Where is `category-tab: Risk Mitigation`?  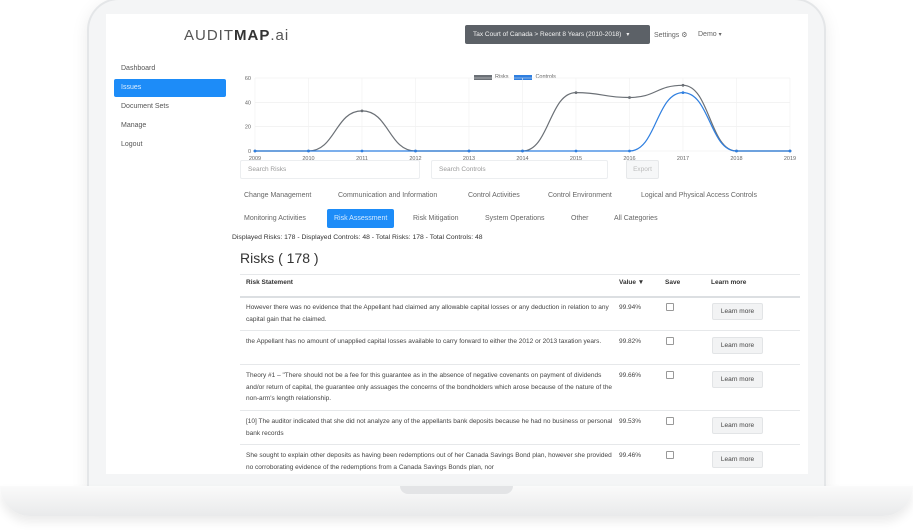 category-tab: Risk Mitigation is located at coordinates (436, 218).